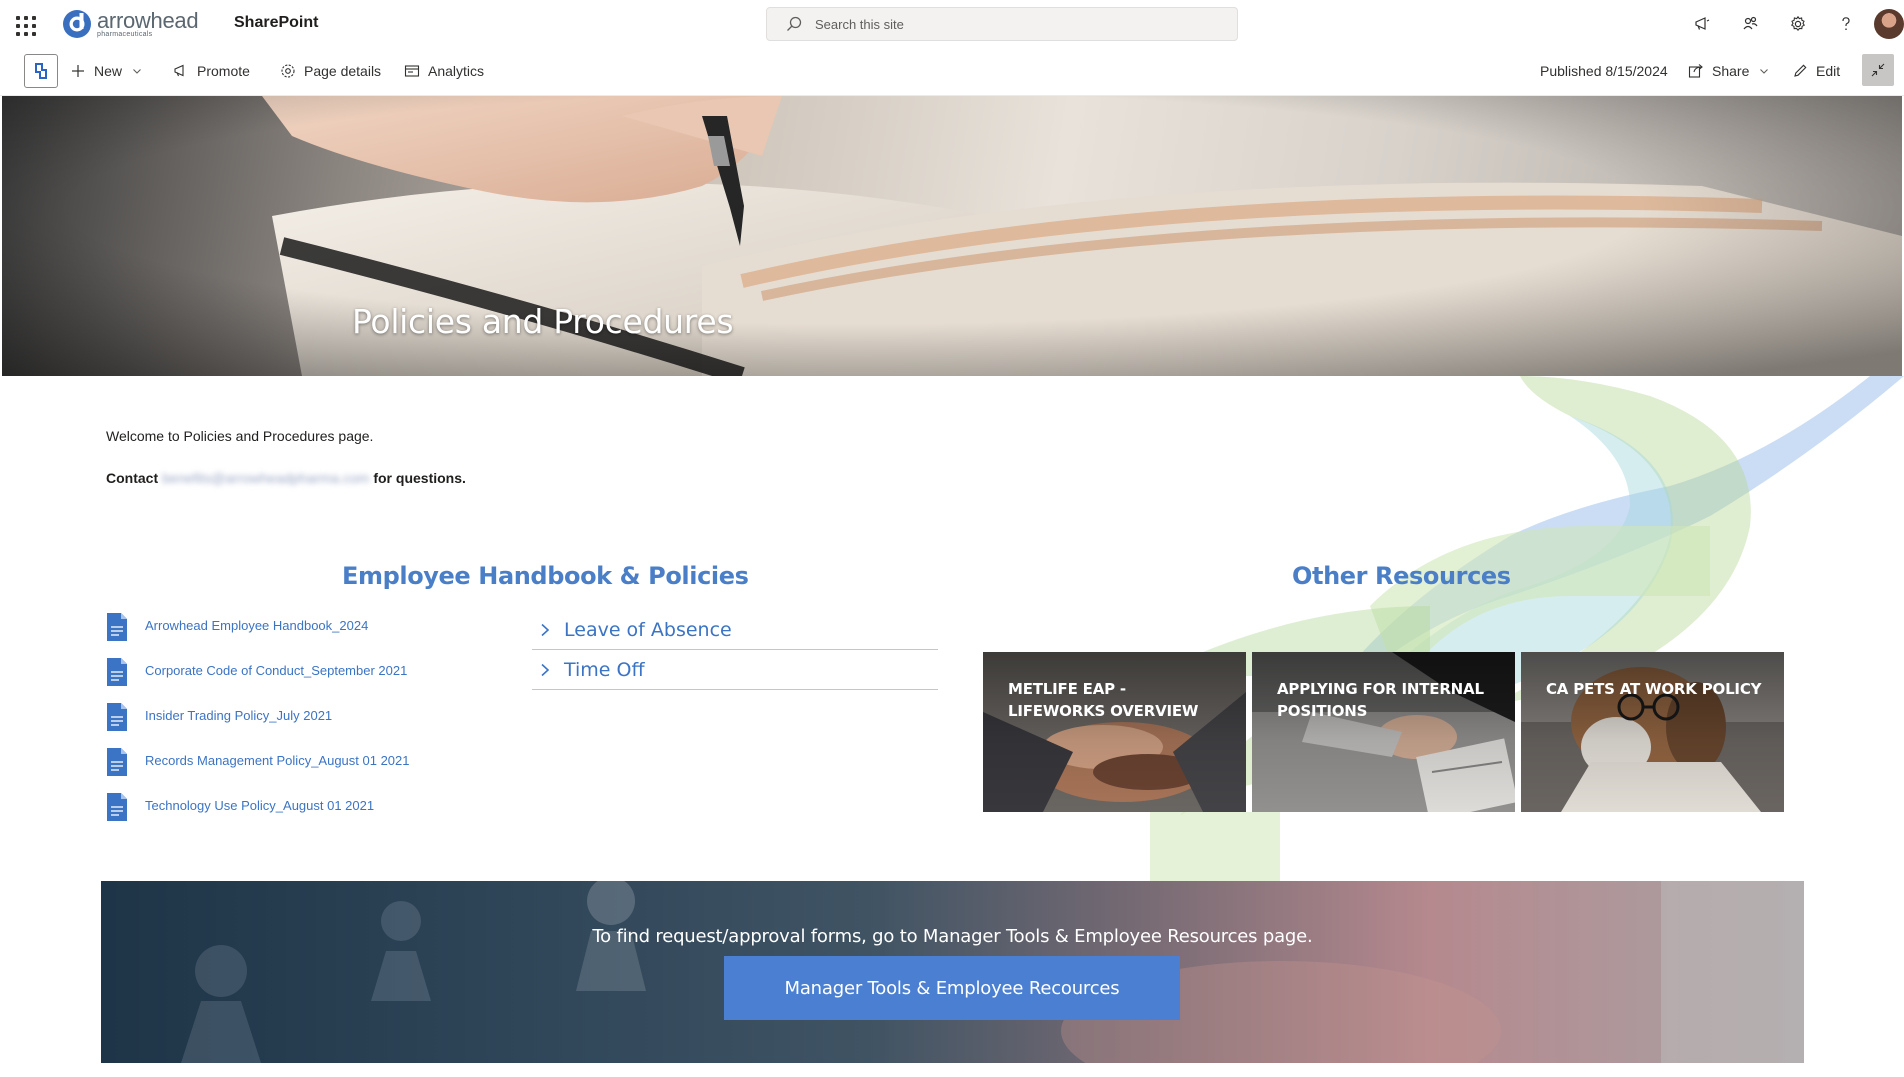 Image resolution: width=1904 pixels, height=1077 pixels. What do you see at coordinates (412, 71) in the screenshot?
I see `analytics-icon` at bounding box center [412, 71].